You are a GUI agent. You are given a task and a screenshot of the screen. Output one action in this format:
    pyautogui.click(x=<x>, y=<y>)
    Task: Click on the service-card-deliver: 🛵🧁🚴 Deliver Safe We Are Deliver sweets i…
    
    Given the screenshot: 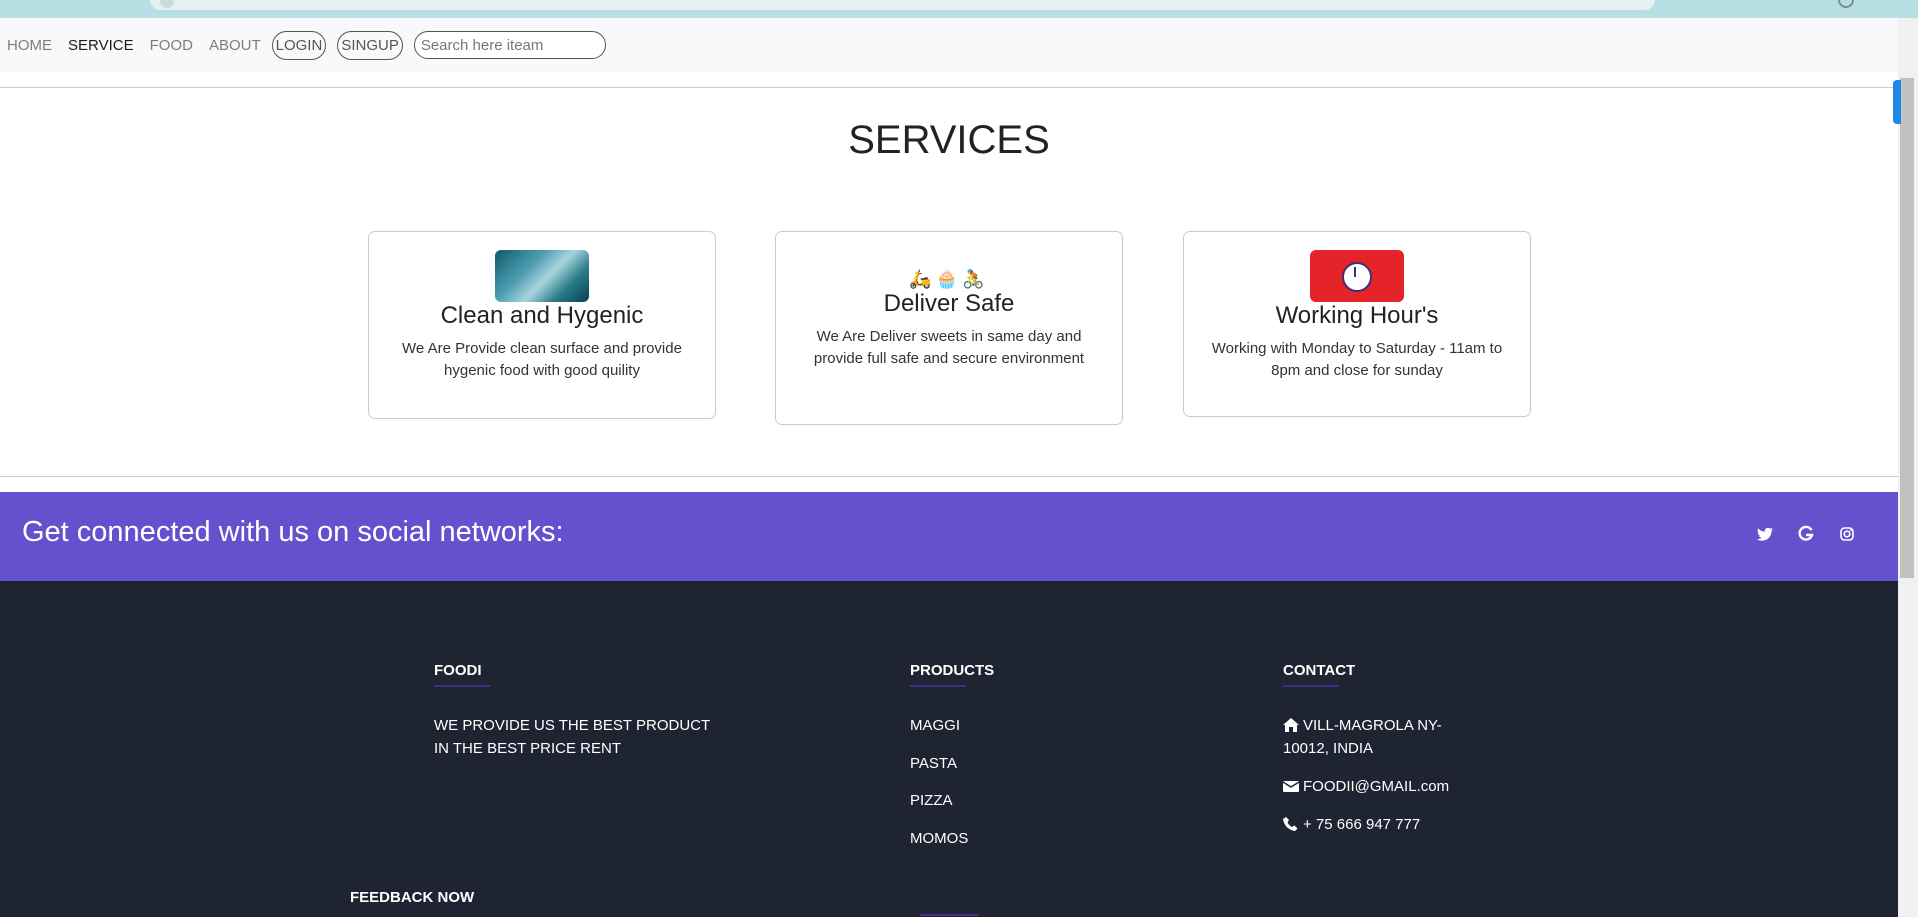 What is the action you would take?
    pyautogui.click(x=949, y=328)
    